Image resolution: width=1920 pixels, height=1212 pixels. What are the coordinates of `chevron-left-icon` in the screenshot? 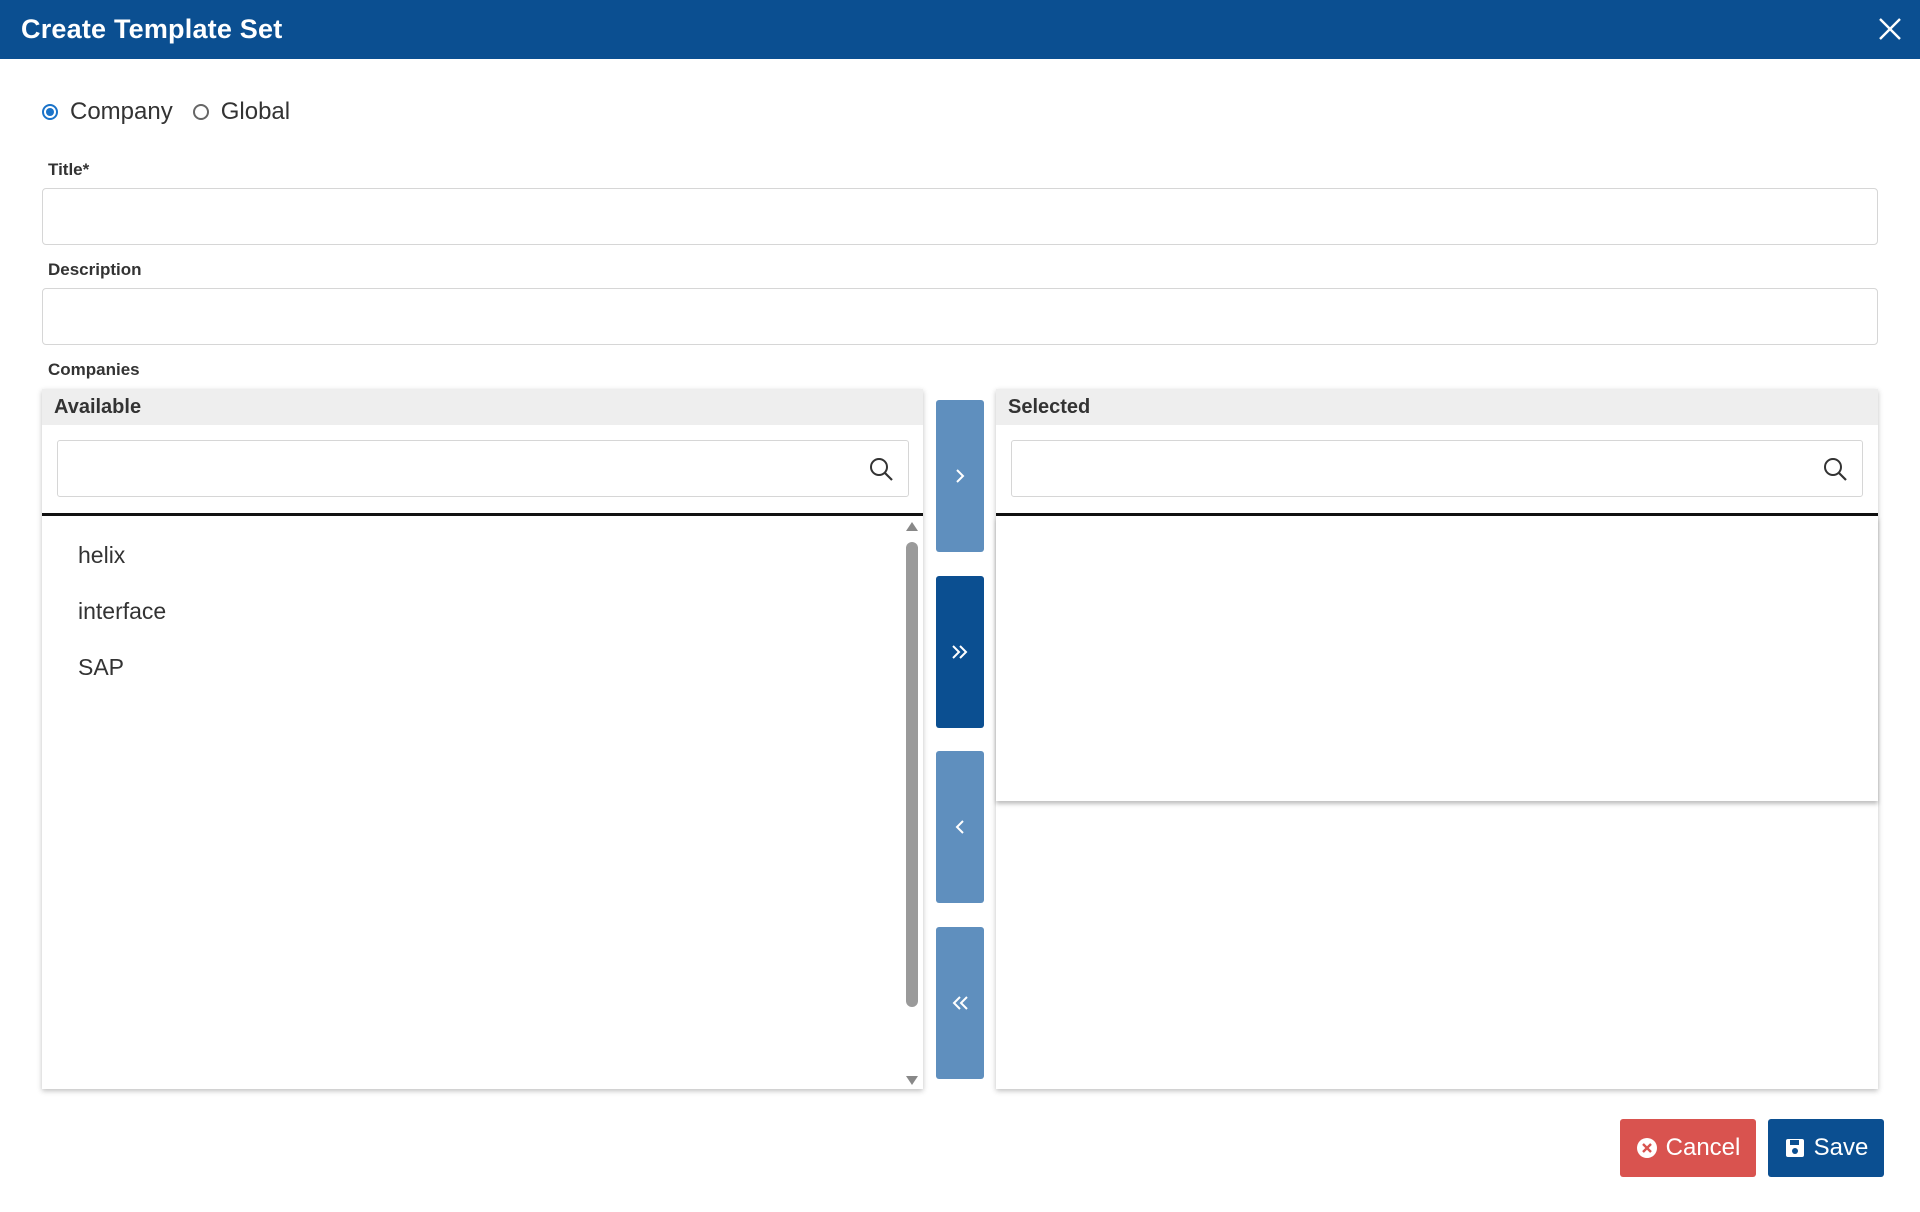 It's located at (959, 827).